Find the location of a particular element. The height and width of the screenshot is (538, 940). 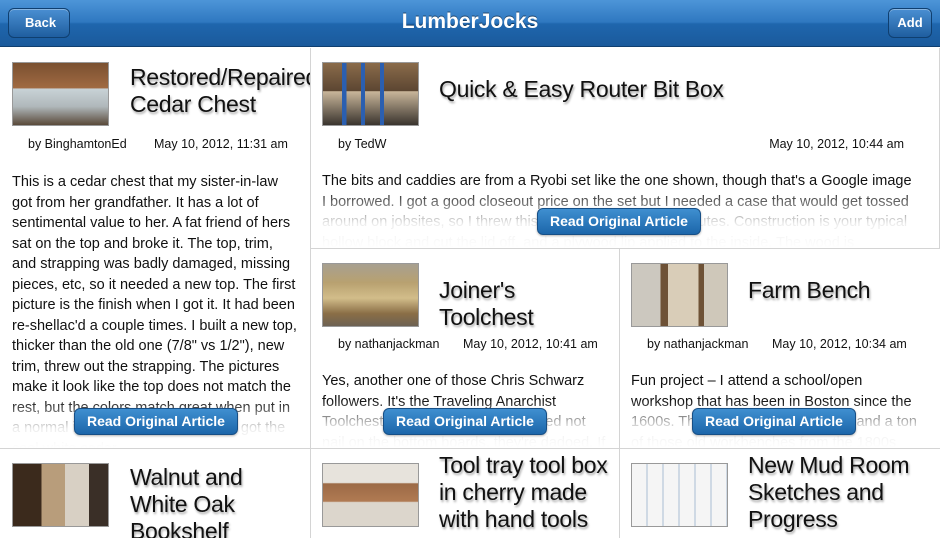

article-date: May 10, 2012, 11:31 am is located at coordinates (221, 144).